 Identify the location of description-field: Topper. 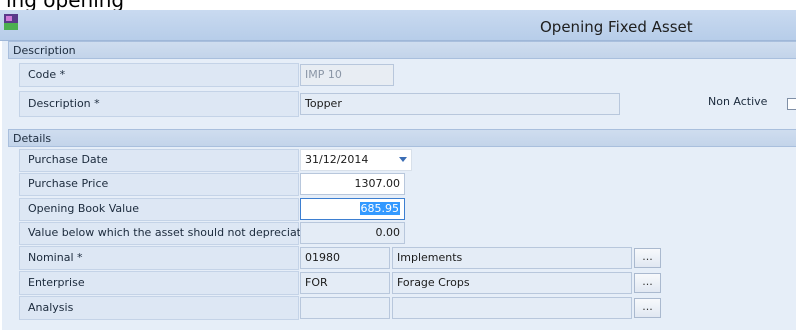
(460, 104).